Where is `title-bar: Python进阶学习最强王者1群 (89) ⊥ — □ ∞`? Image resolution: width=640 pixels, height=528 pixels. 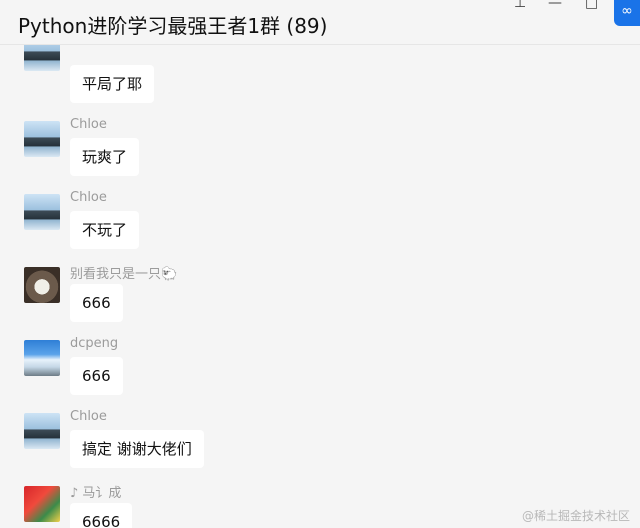 title-bar: Python进阶学习最强王者1群 (89) ⊥ — □ ∞ is located at coordinates (320, 22).